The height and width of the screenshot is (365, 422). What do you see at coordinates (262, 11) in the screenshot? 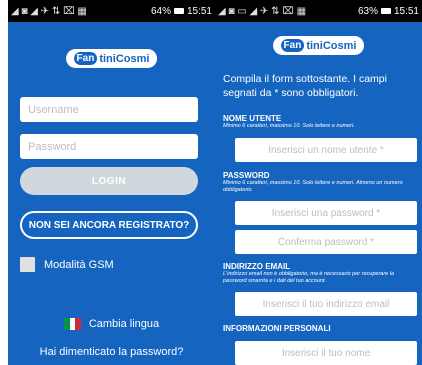
I see `status-icons: ◢ ◙ ▭ ◢ ✈ ⇅ ⌧ ▦` at bounding box center [262, 11].